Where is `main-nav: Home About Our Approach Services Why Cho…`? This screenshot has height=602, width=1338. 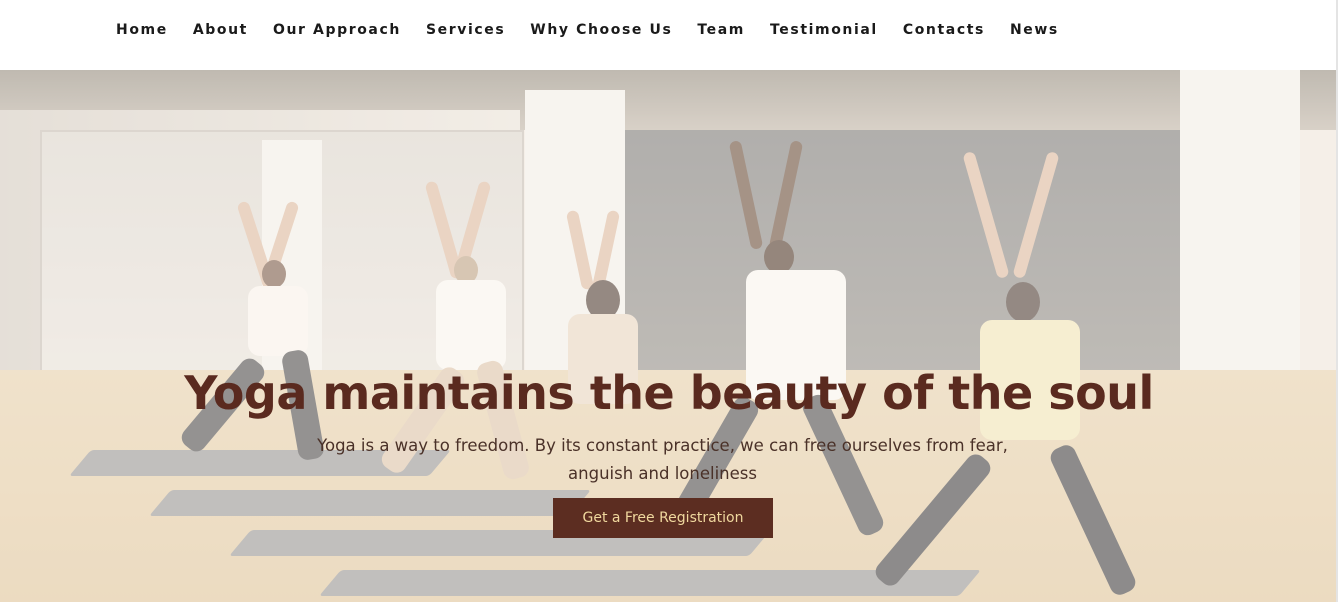
main-nav: Home About Our Approach Services Why Cho… is located at coordinates (600, 30).